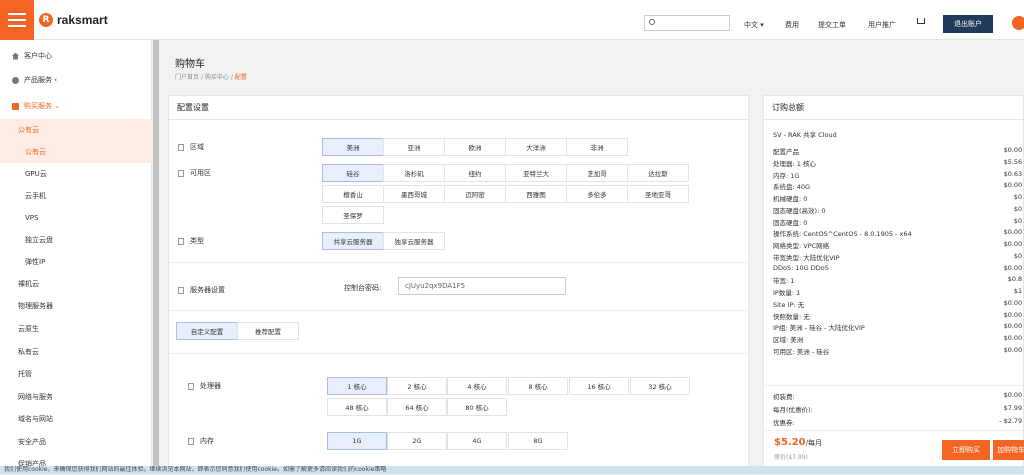 The height and width of the screenshot is (475, 1024). I want to click on type-option-shared: 共享云服务器, so click(353, 241).